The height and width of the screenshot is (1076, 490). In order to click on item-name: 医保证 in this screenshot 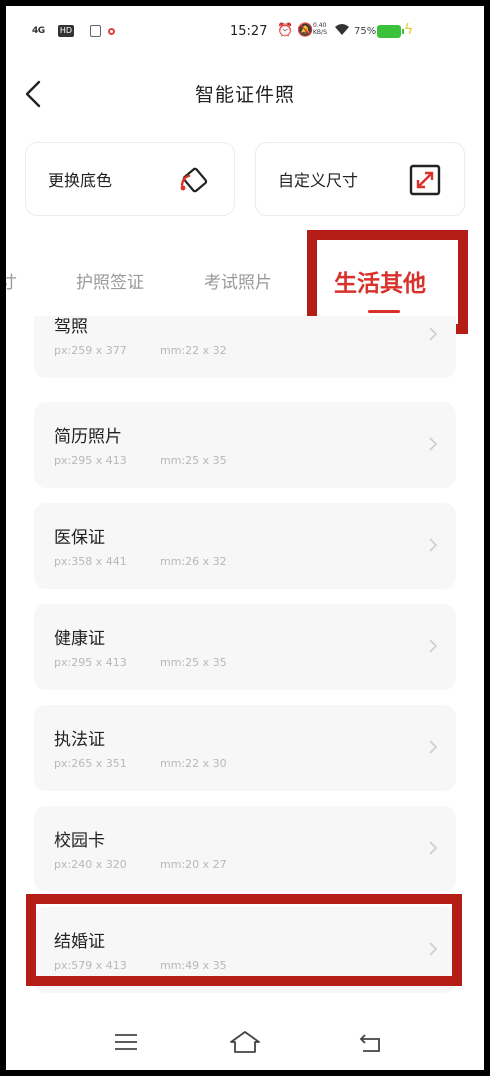, I will do `click(79, 538)`.